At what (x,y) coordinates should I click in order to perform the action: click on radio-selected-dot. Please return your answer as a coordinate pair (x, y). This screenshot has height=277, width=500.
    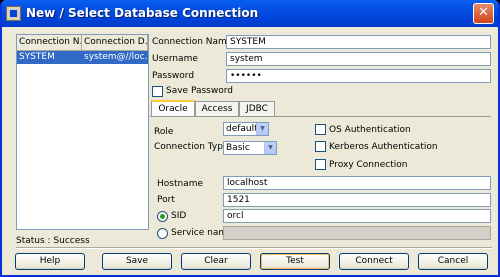
    Looking at the image, I should click on (162, 216).